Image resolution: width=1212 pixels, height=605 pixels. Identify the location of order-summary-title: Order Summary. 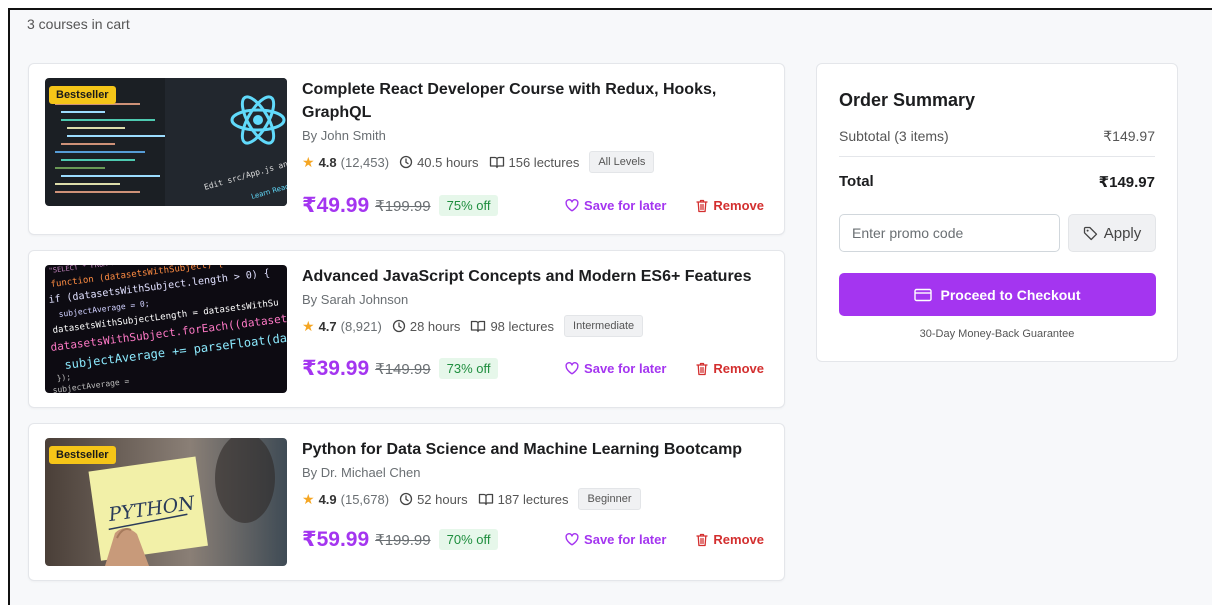
(907, 100).